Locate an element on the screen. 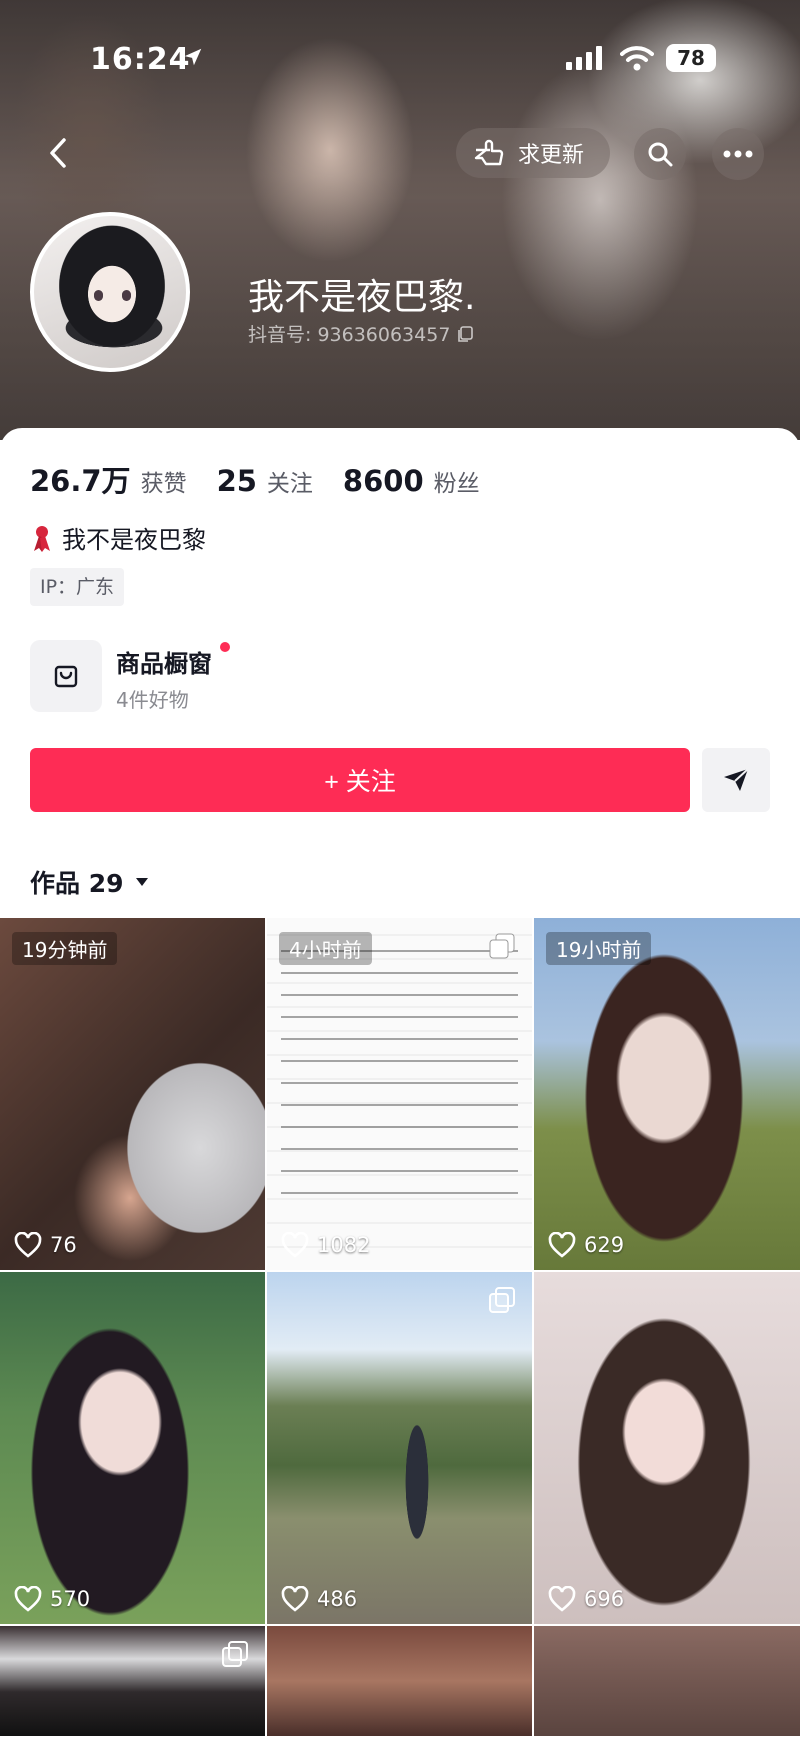 Image resolution: width=800 pixels, height=1741 pixels. ribbon-icon is located at coordinates (42, 538).